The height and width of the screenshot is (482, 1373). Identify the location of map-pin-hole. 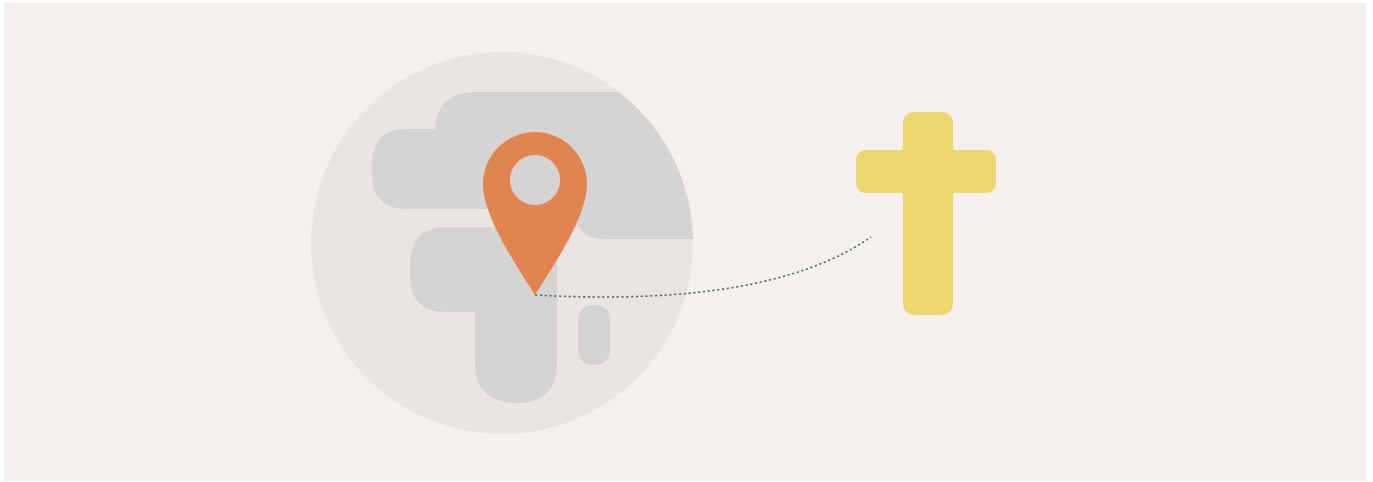
(535, 180).